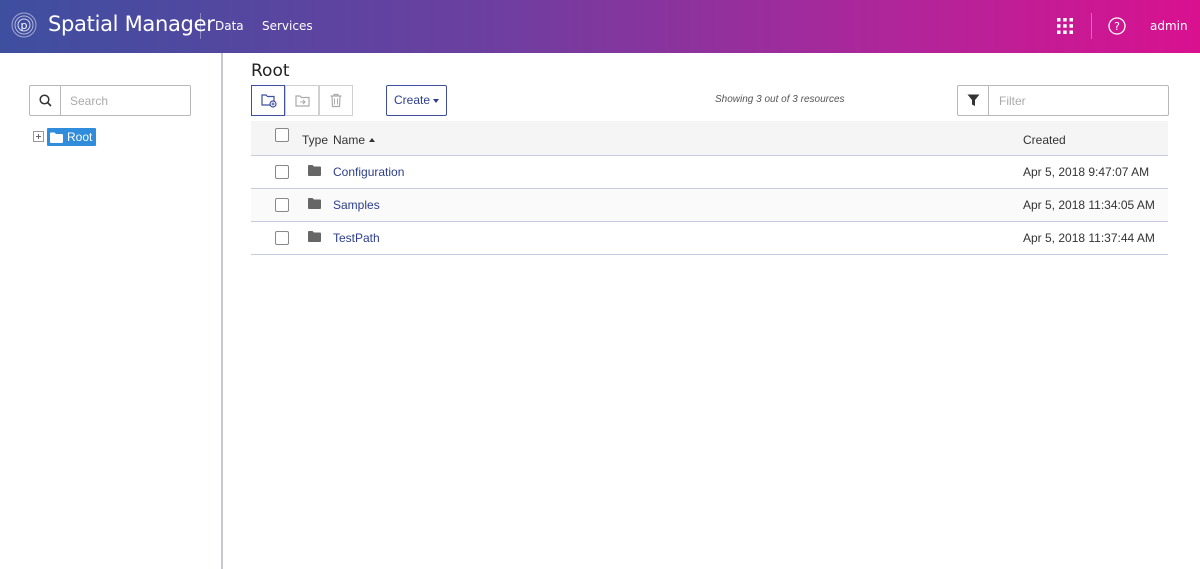 Image resolution: width=1200 pixels, height=569 pixels. I want to click on resource-count: Showing 3 out of 3 resources, so click(780, 99).